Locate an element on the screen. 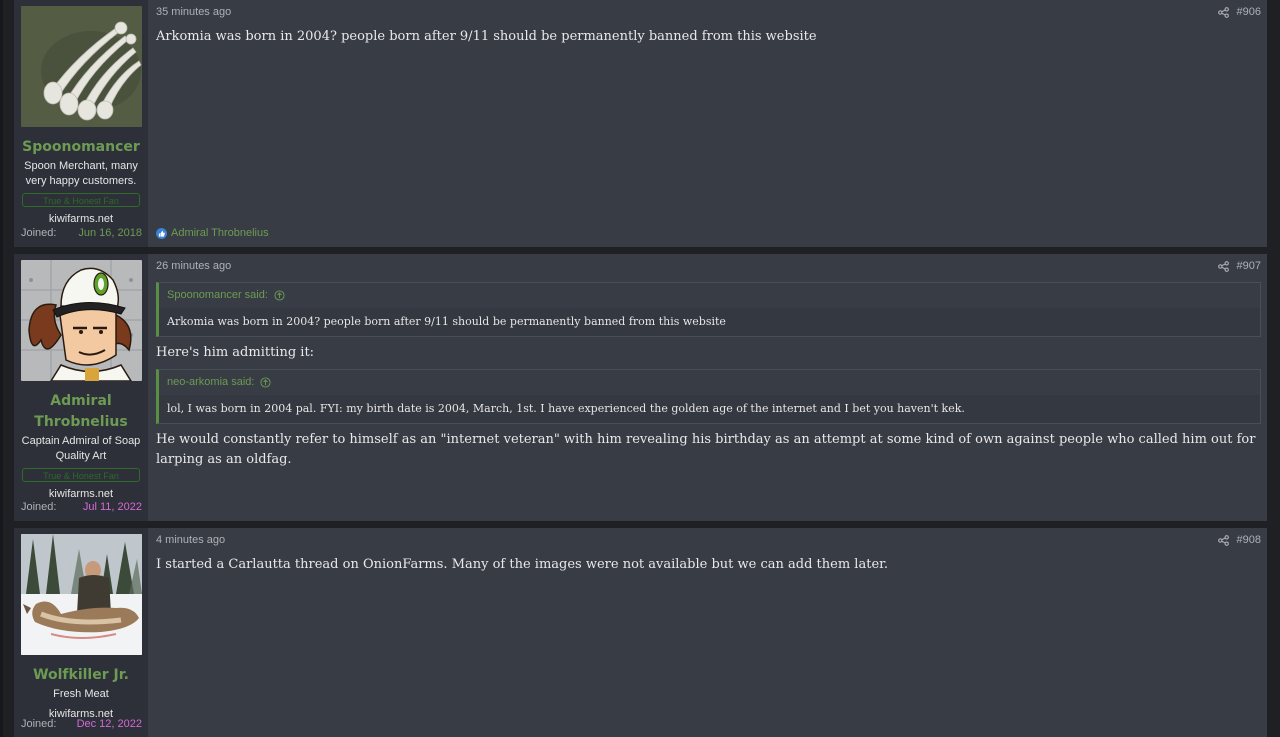 The width and height of the screenshot is (1280, 737). post-meta: #908 is located at coordinates (1239, 540).